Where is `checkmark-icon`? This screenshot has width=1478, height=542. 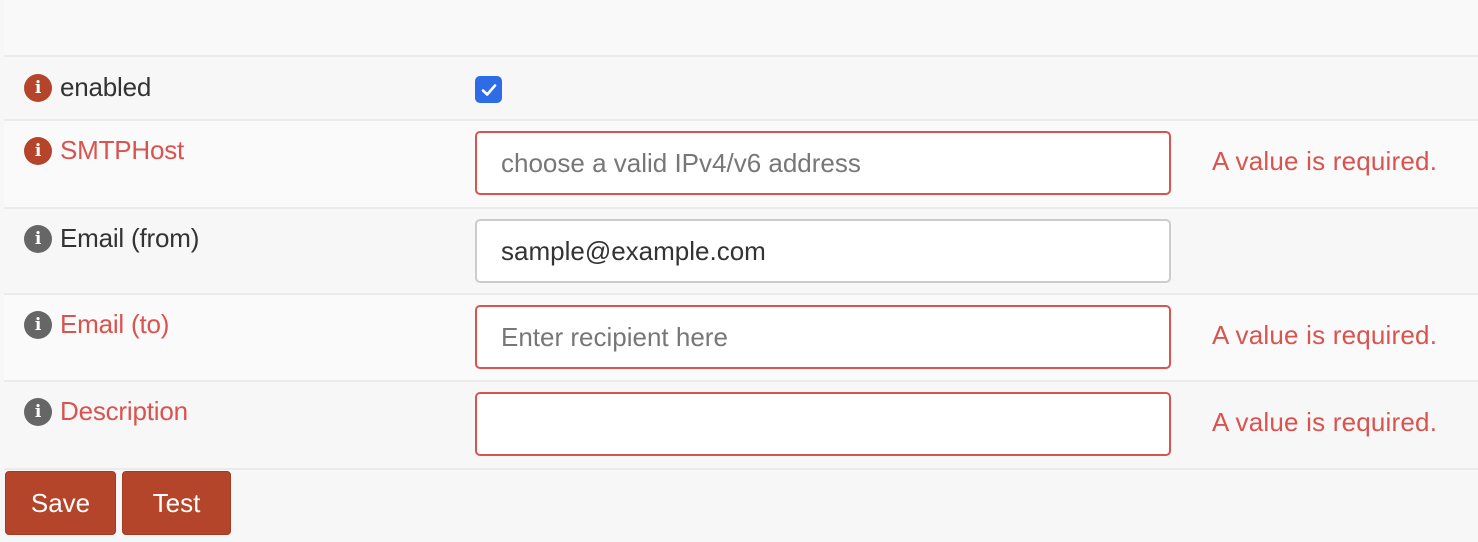
checkmark-icon is located at coordinates (488, 89).